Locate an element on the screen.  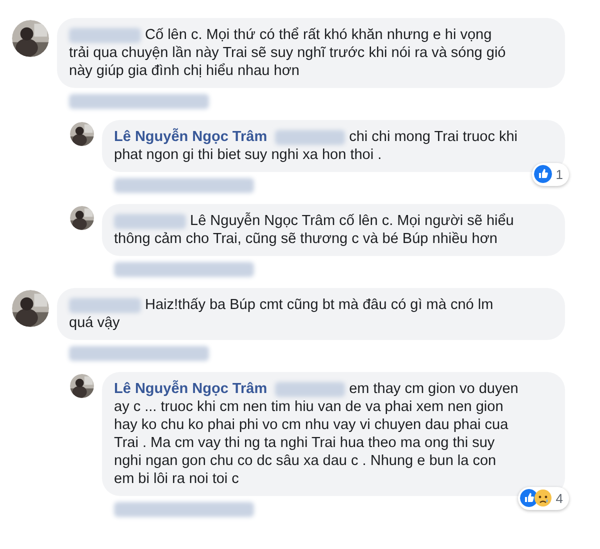
comment-text: quá vậy is located at coordinates (94, 323).